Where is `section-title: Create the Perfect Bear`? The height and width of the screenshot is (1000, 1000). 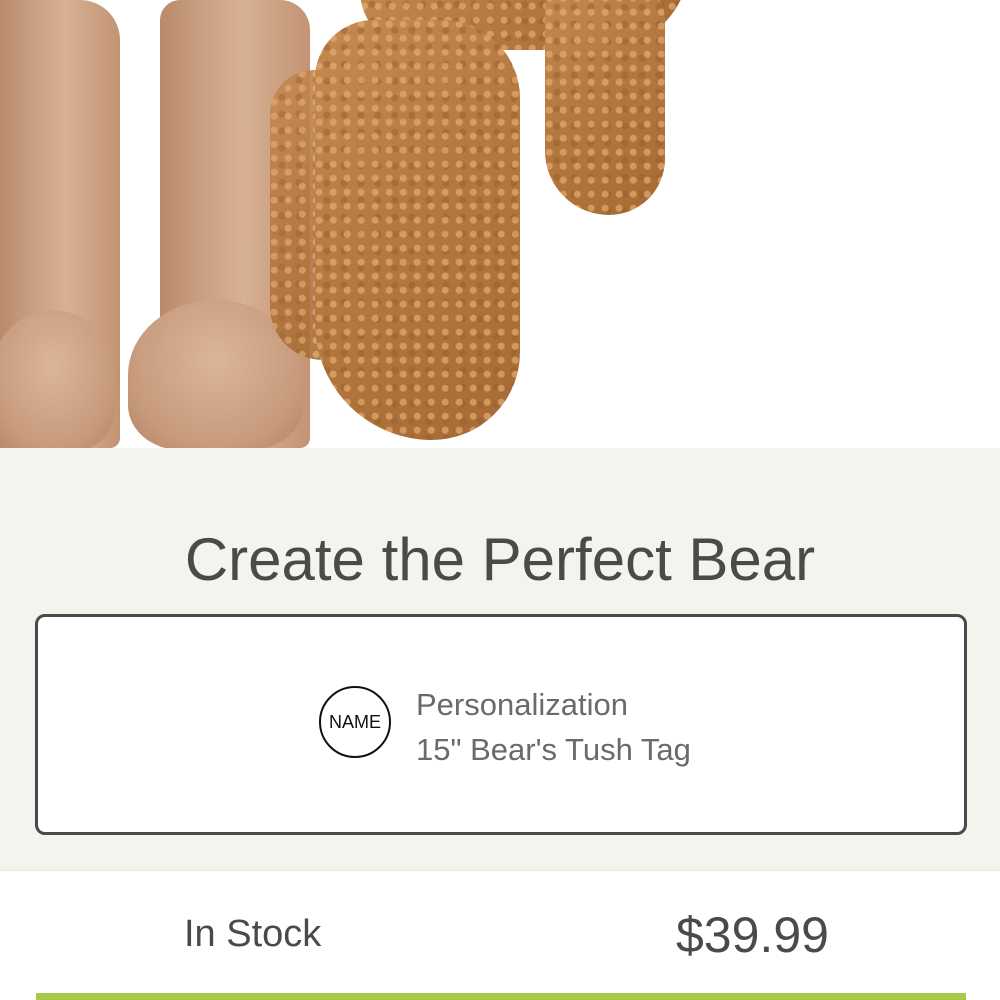 section-title: Create the Perfect Bear is located at coordinates (500, 559).